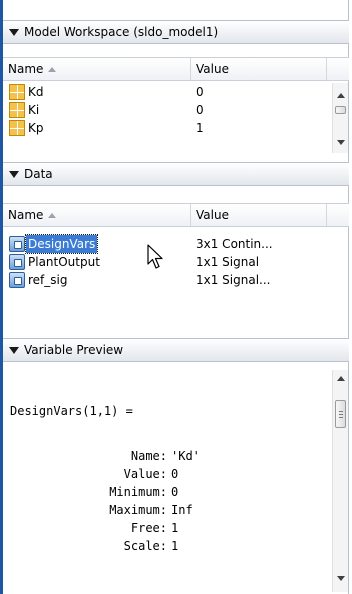 This screenshot has height=594, width=352. I want to click on variable-preview-header: Variable Preview, so click(176, 350).